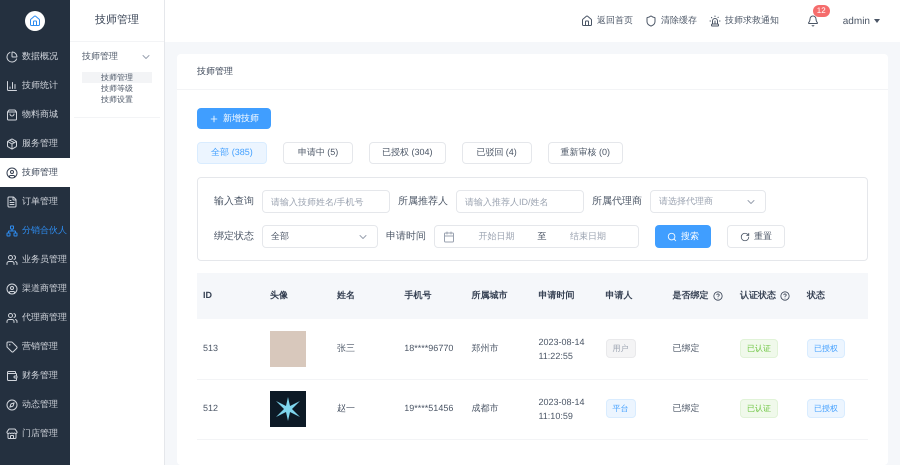 This screenshot has width=900, height=465. What do you see at coordinates (877, 21) in the screenshot?
I see `caret-icon` at bounding box center [877, 21].